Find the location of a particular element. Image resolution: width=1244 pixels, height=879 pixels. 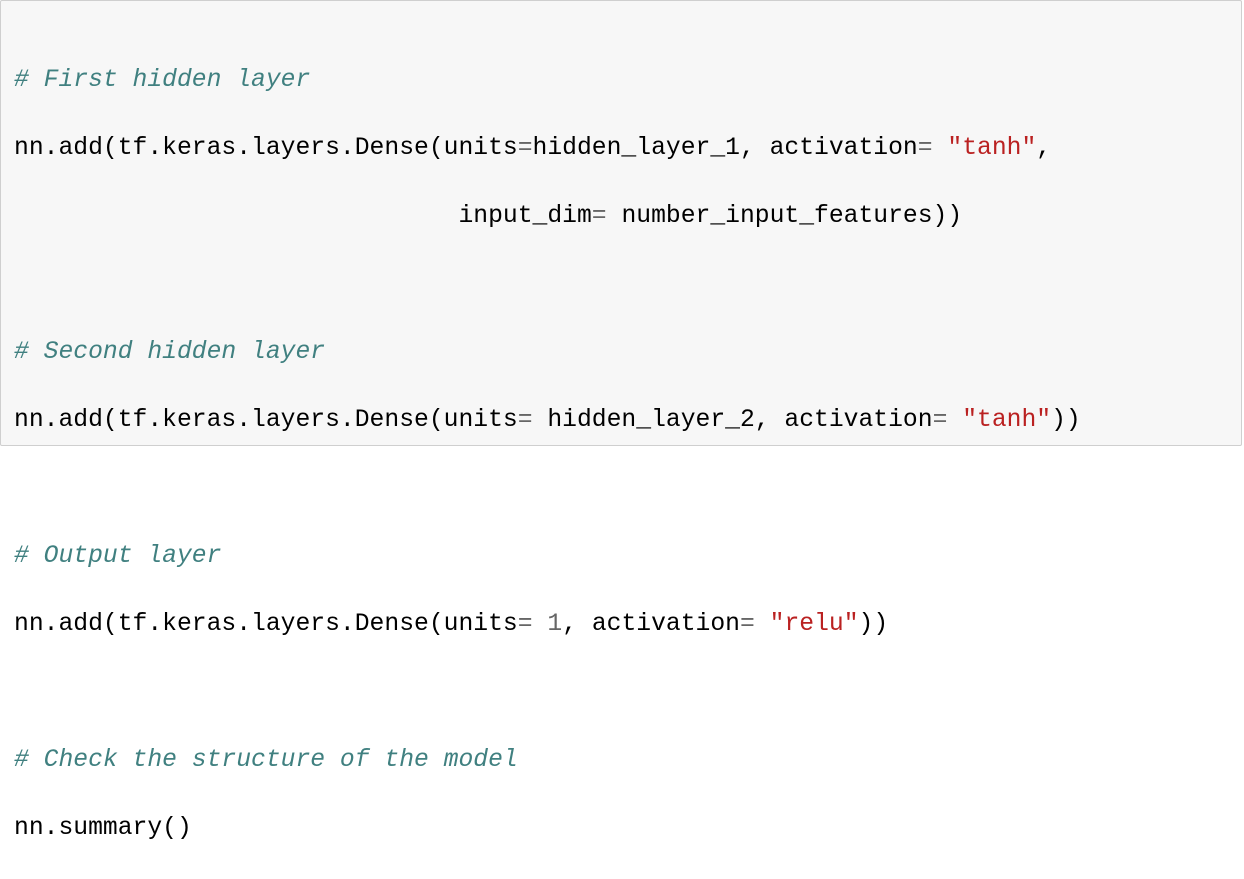

code-token: input_dim is located at coordinates (525, 216).